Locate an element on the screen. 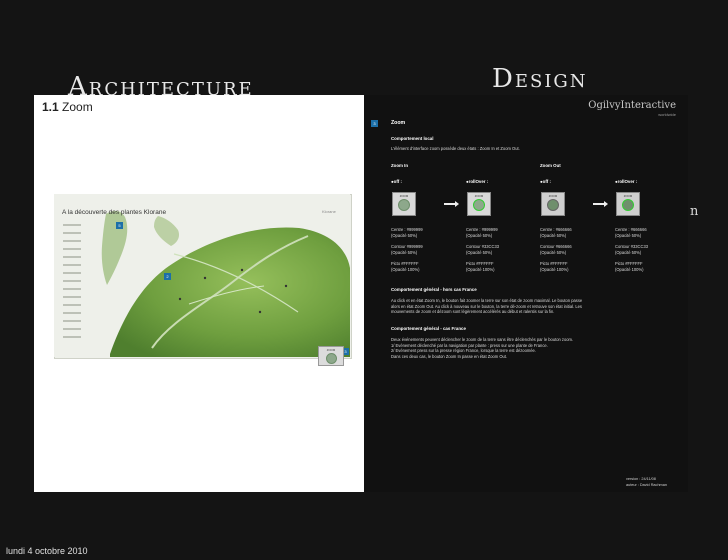  spec-line: Contour #666666 is located at coordinates (556, 246).